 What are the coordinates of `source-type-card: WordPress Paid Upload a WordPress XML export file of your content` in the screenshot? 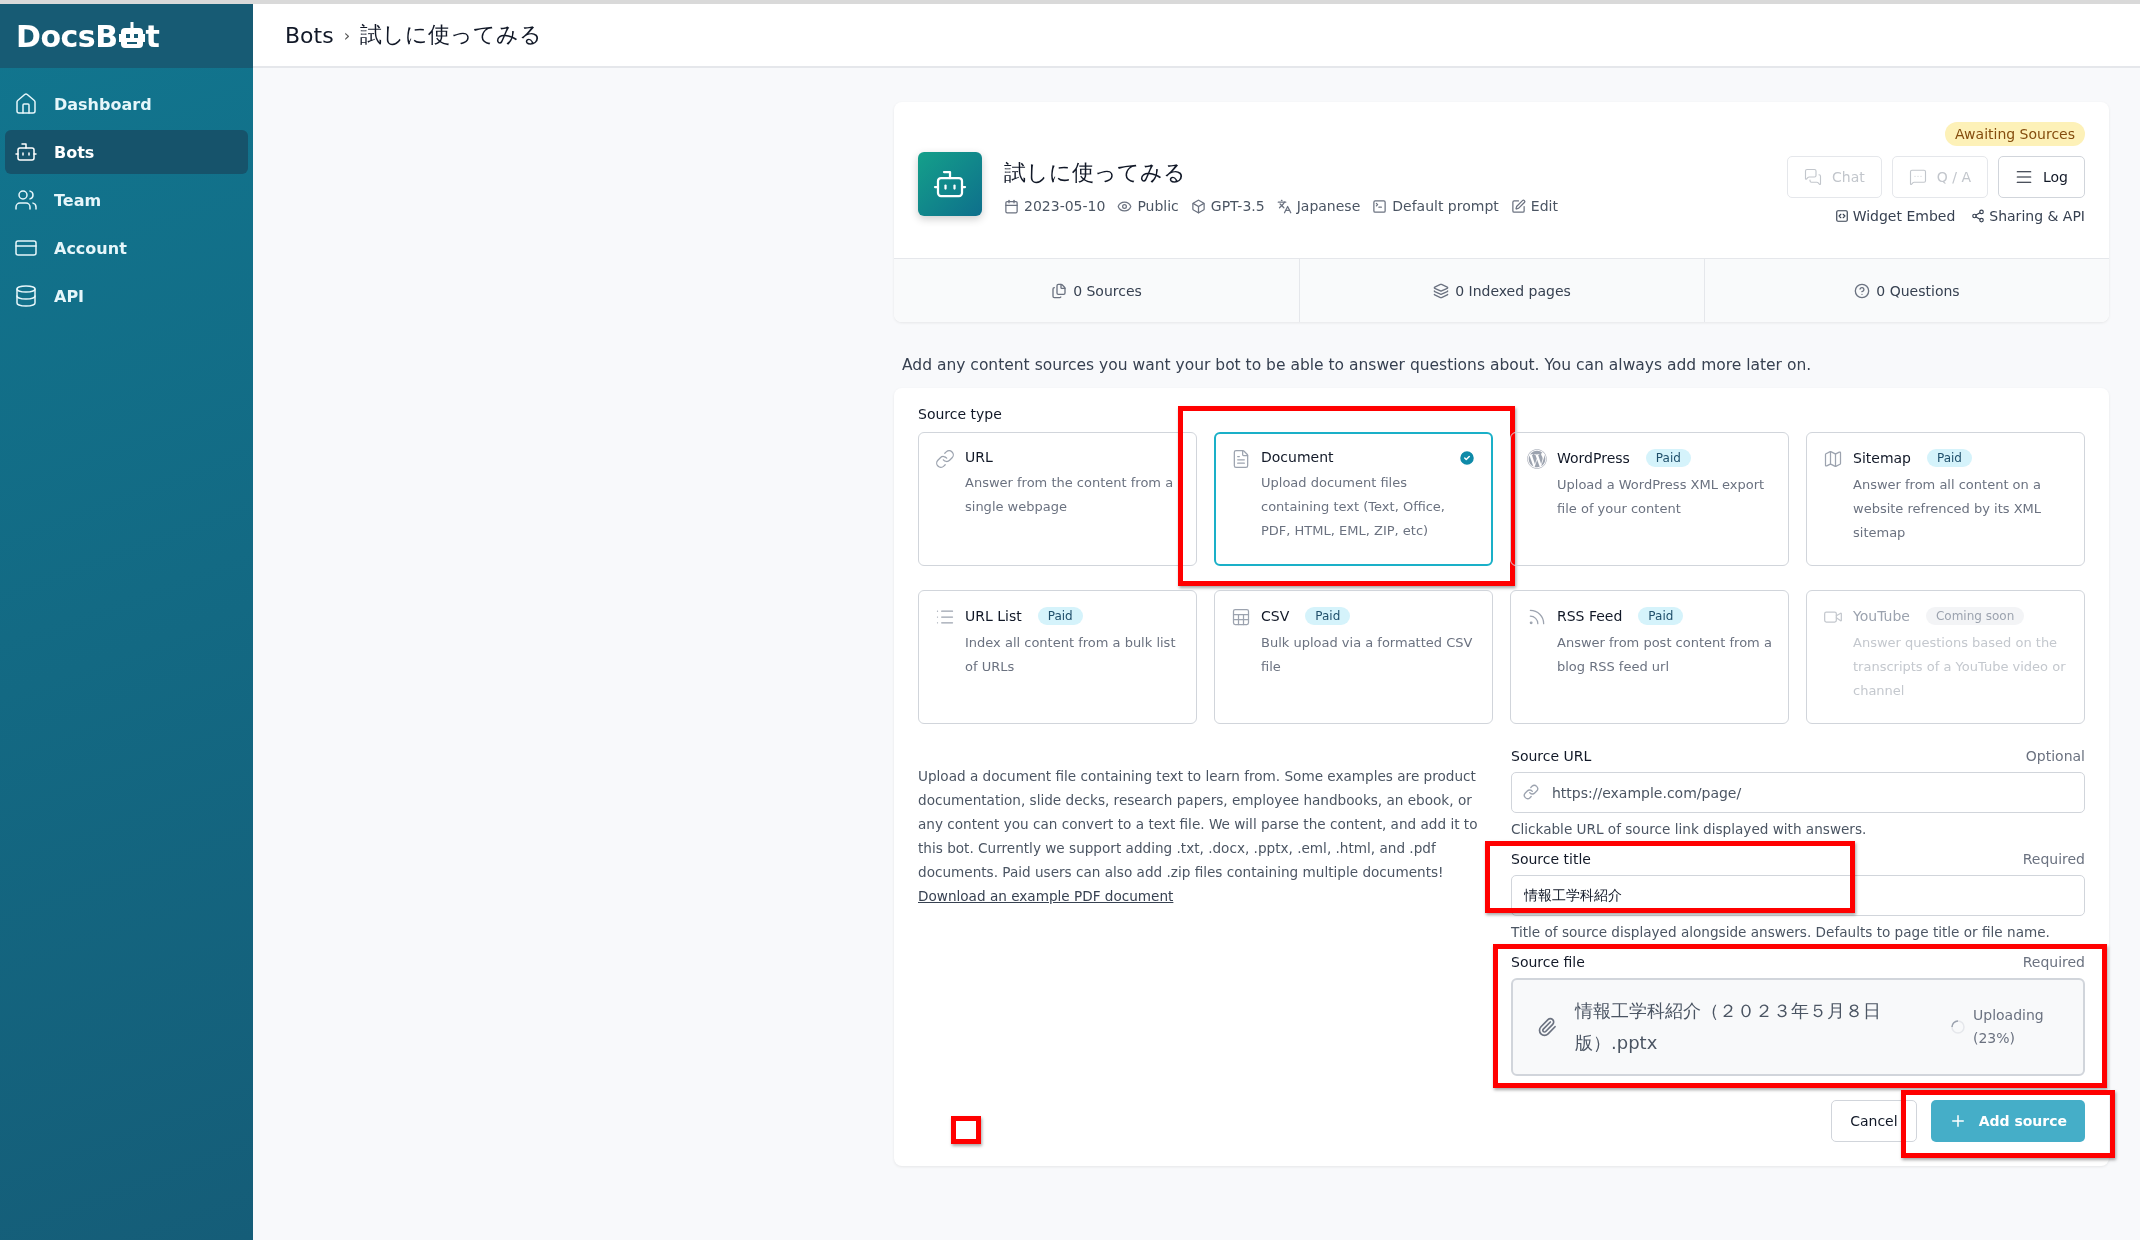 It's located at (1649, 499).